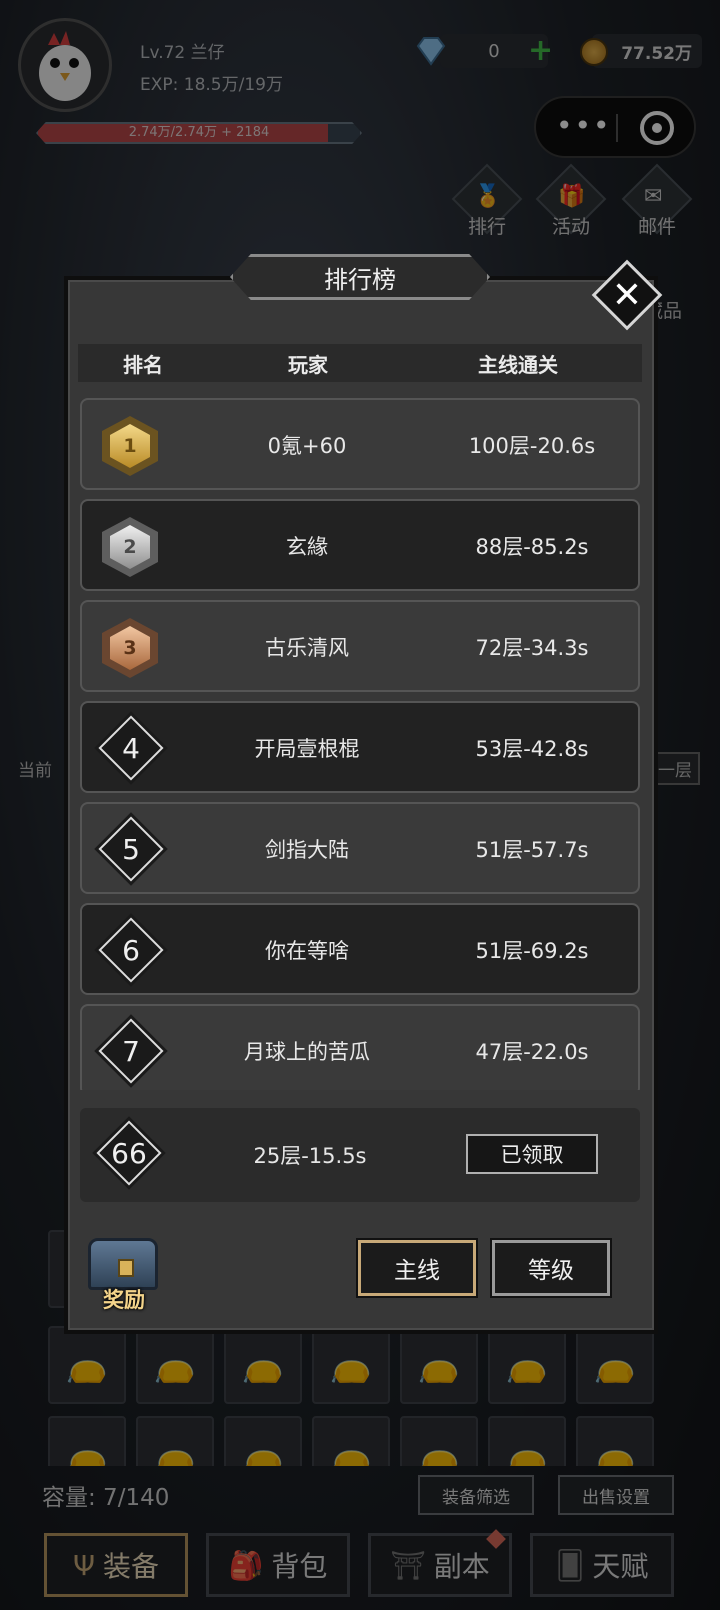  What do you see at coordinates (360, 949) in the screenshot?
I see `leaderboard-row: 6 你在等啥 51层-69.2s` at bounding box center [360, 949].